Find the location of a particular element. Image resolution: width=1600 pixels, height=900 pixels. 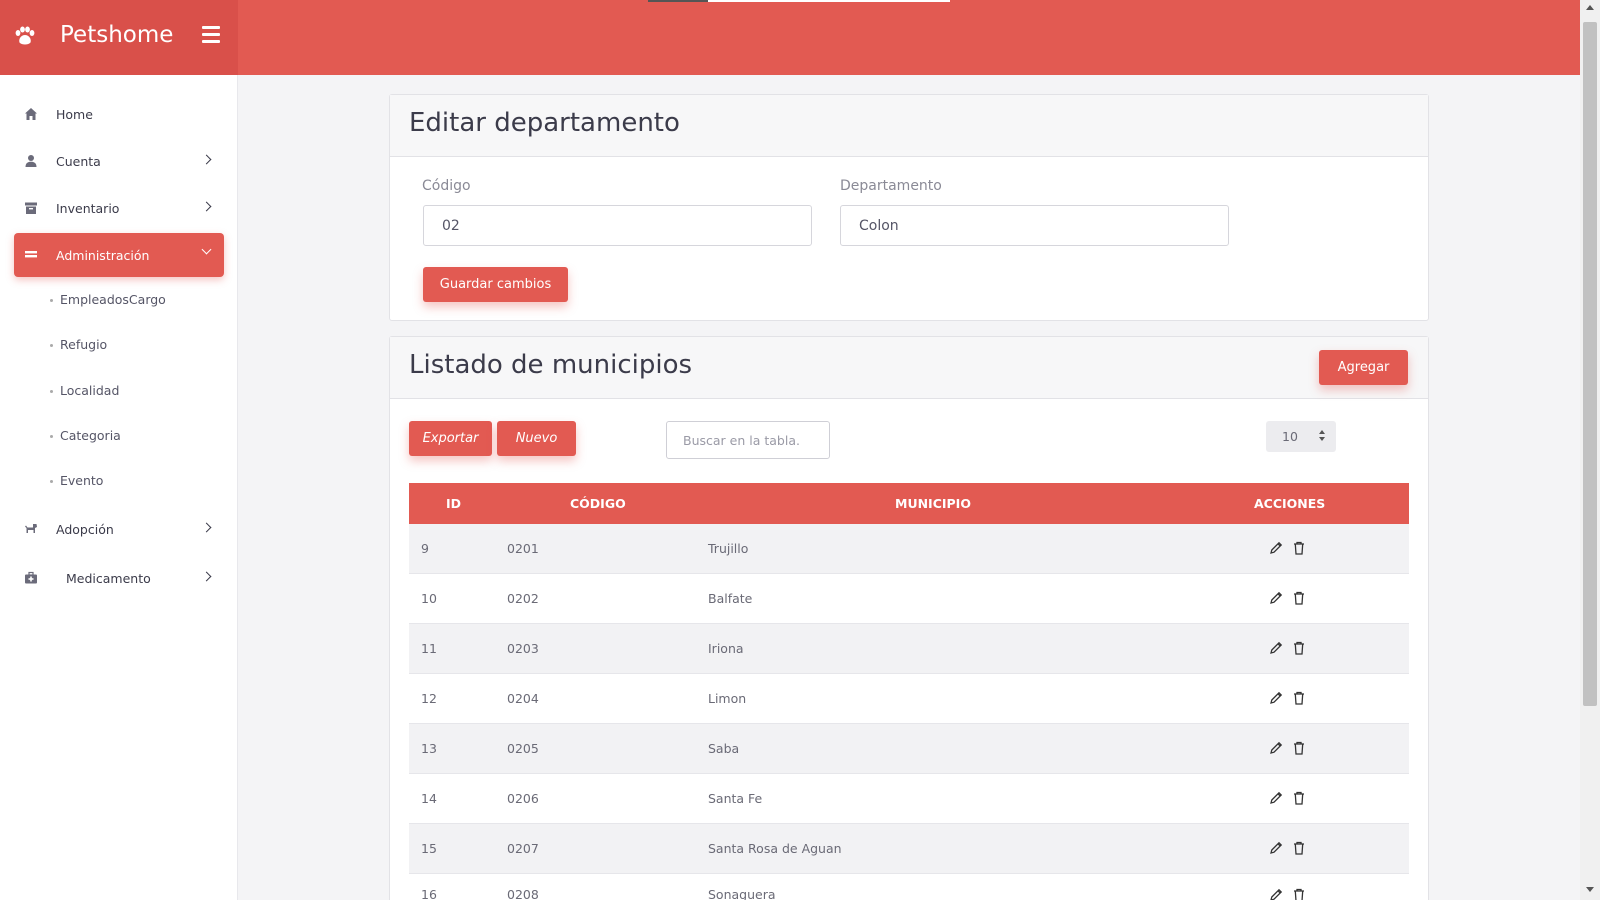

table-row: 14 0206 Santa Fe is located at coordinates (909, 799).